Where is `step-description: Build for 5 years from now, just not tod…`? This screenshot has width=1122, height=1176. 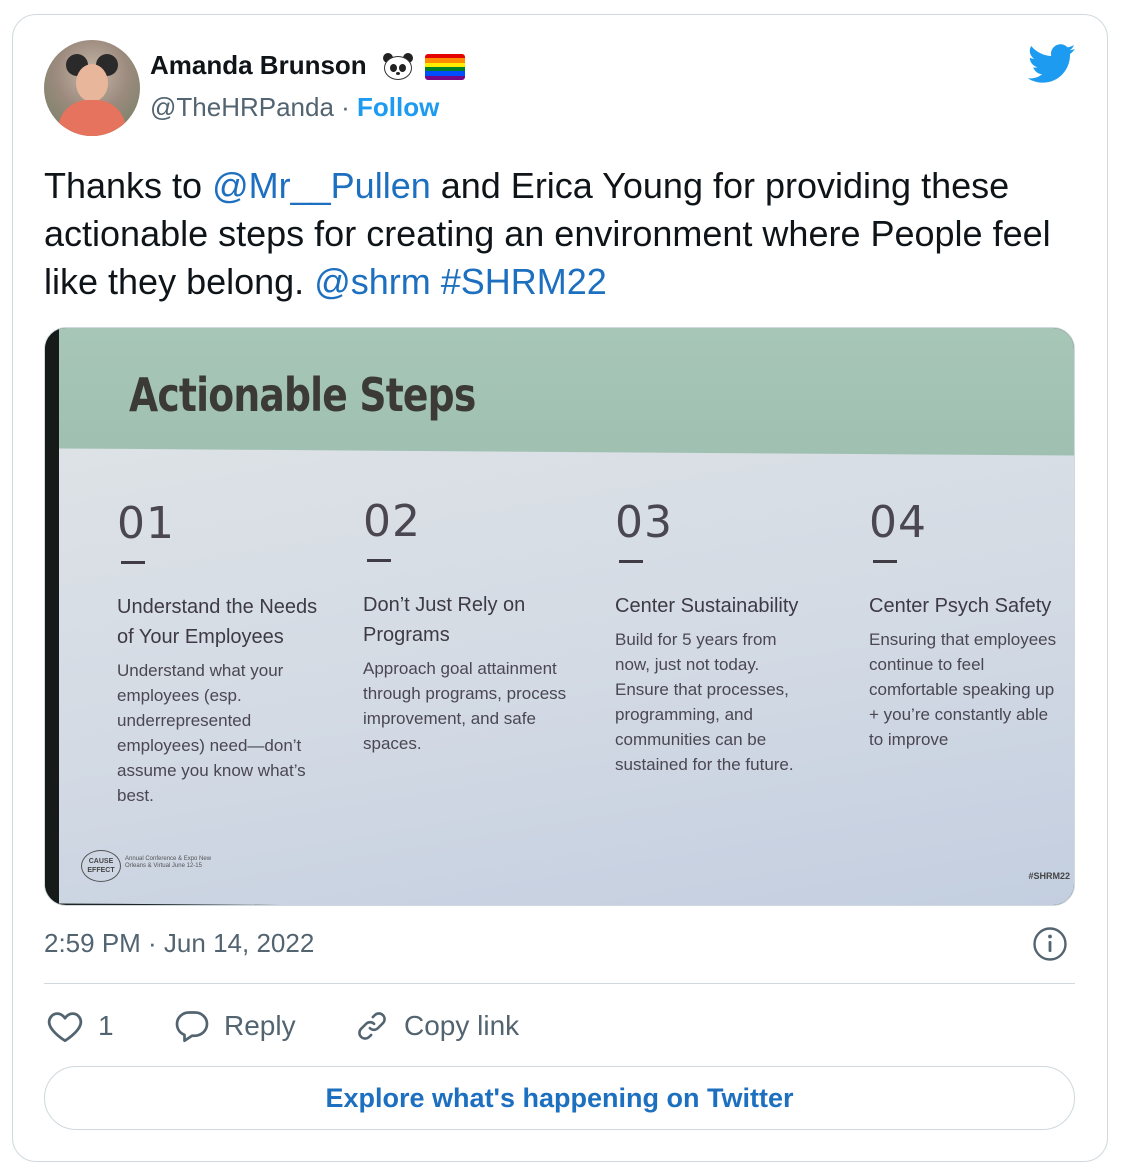
step-description: Build for 5 years from now, just not tod… is located at coordinates (704, 702).